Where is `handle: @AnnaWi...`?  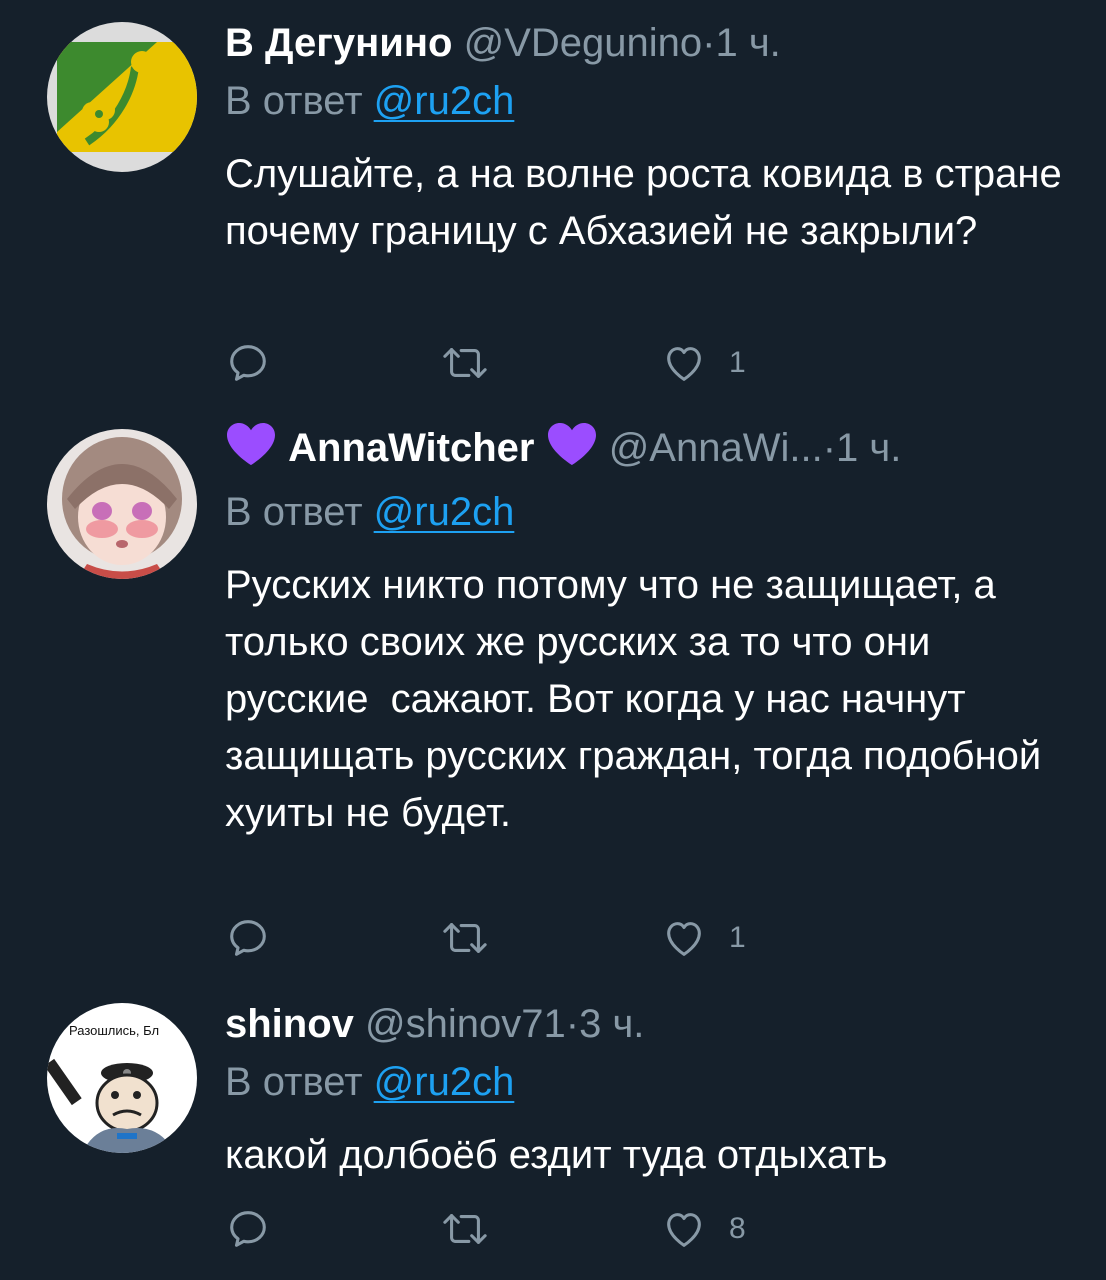 handle: @AnnaWi... is located at coordinates (716, 448).